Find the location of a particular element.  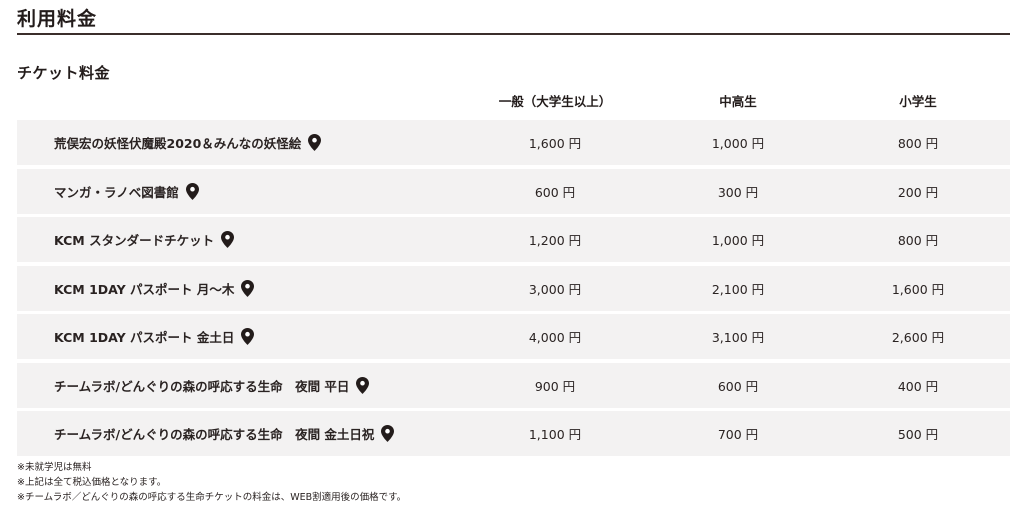

price-middle-high: 600 円 is located at coordinates (738, 386).